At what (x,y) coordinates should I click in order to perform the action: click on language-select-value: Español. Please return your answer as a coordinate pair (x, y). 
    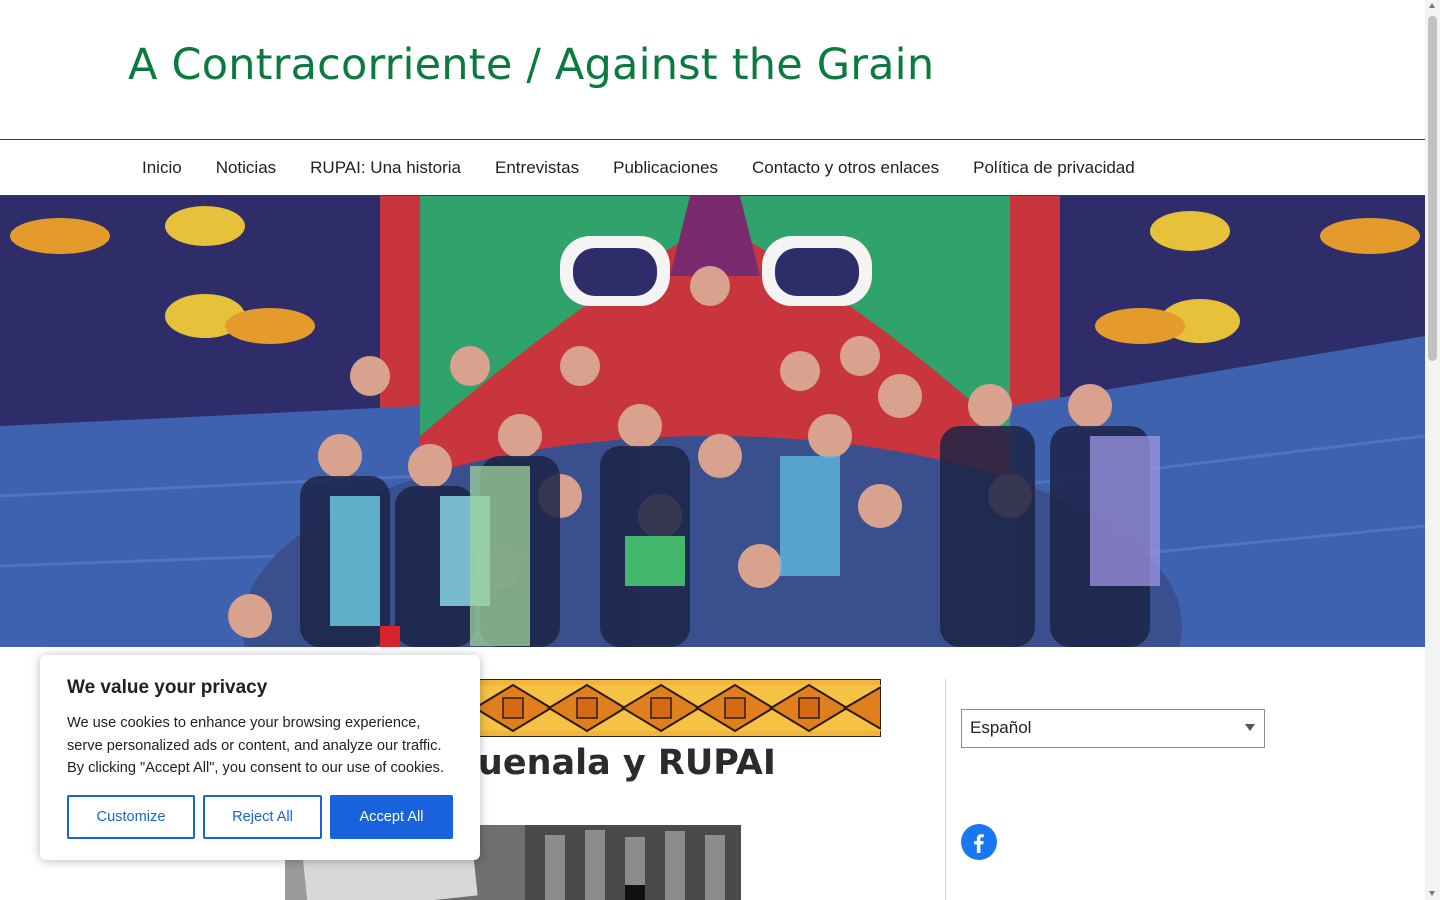
    Looking at the image, I should click on (1001, 727).